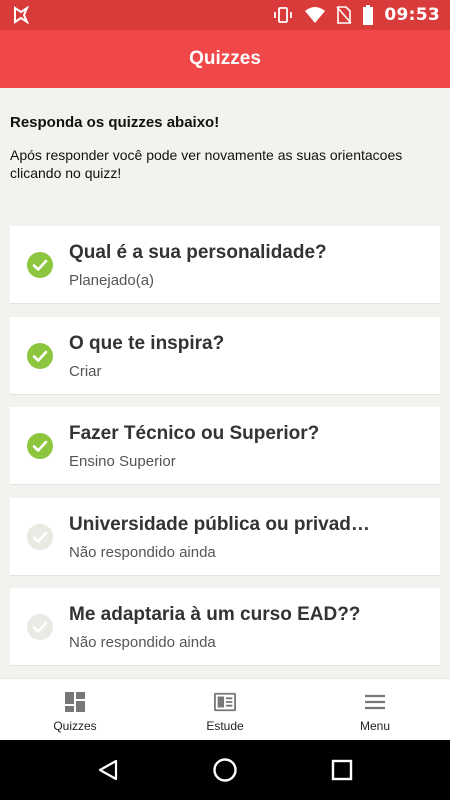 This screenshot has height=800, width=450. Describe the element at coordinates (21, 15) in the screenshot. I see `app-notification-icon` at that location.